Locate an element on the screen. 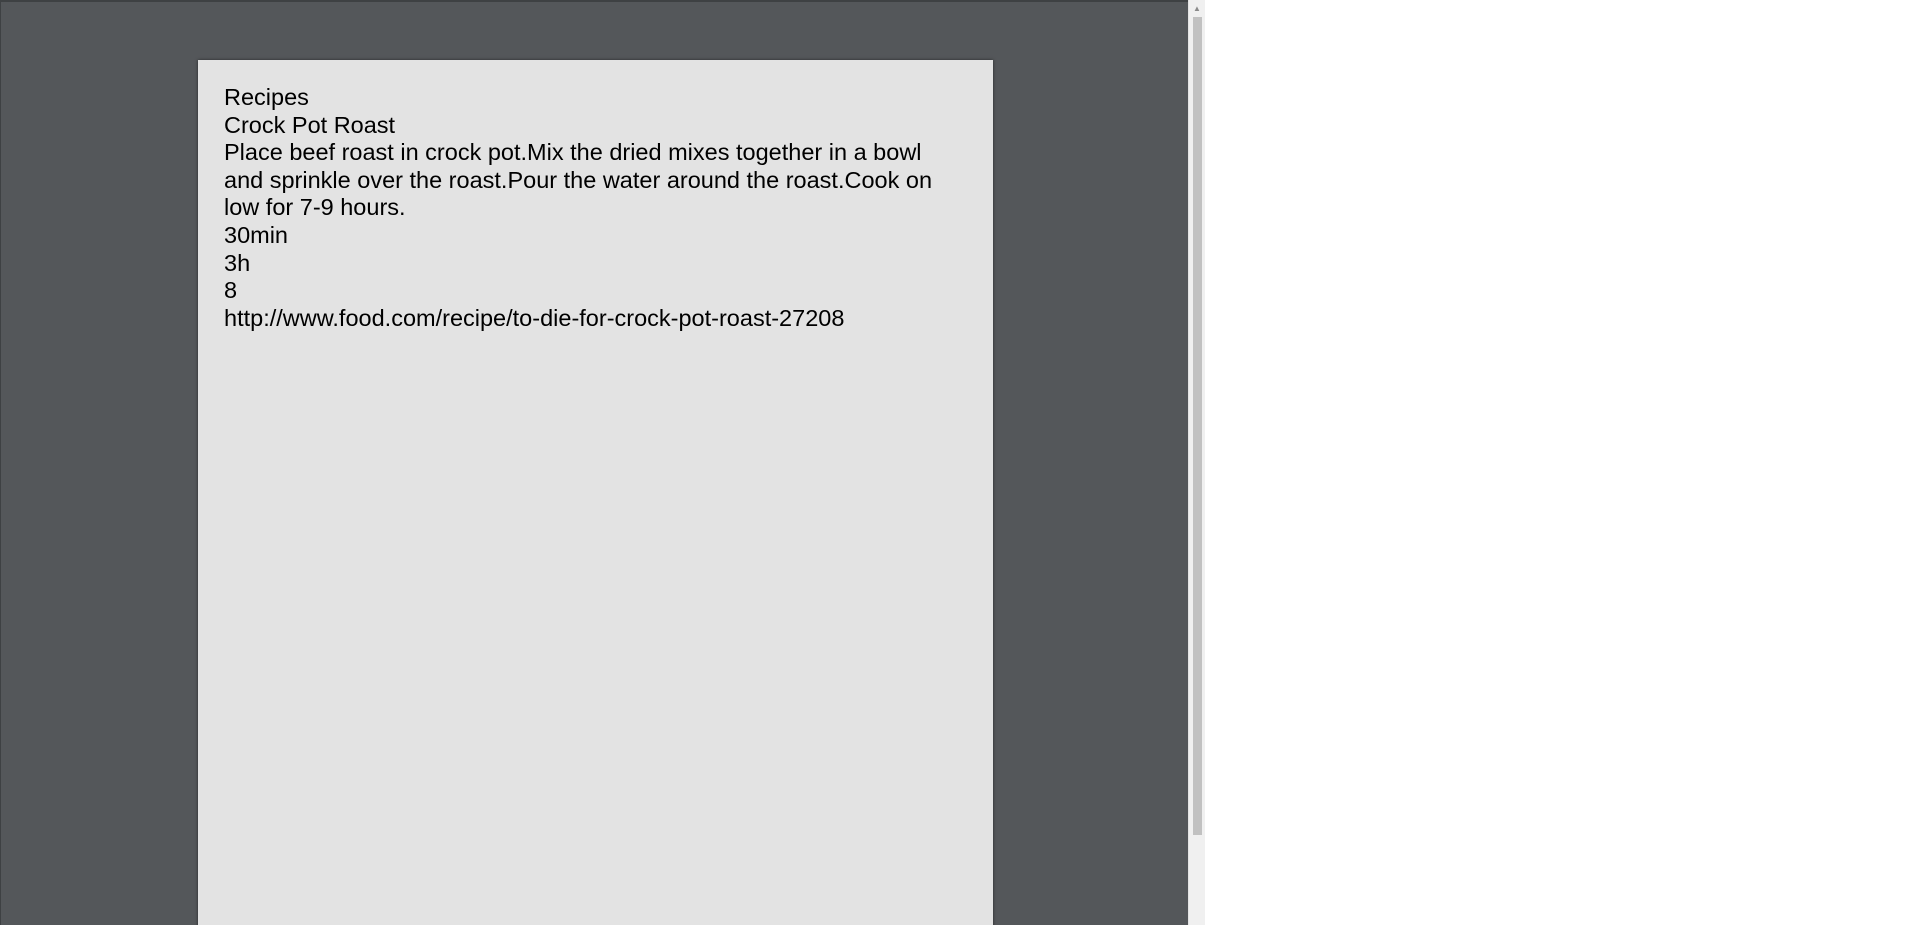 Image resolution: width=1905 pixels, height=925 pixels. triangle-up-icon: ▲ is located at coordinates (1197, 8).